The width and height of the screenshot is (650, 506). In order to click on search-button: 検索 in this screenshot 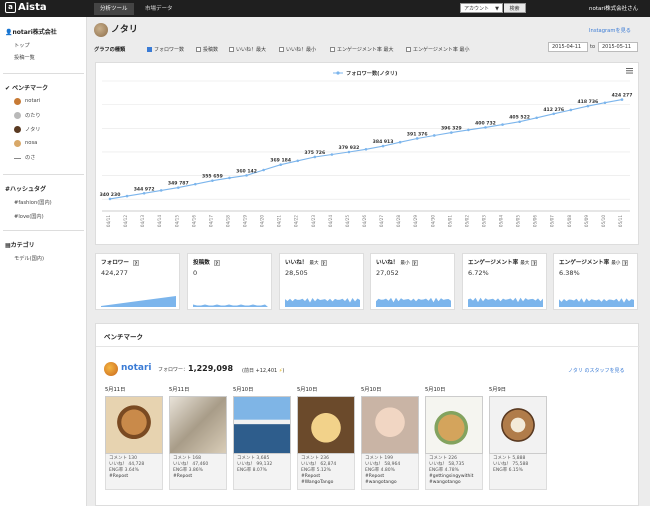, I will do `click(515, 8)`.